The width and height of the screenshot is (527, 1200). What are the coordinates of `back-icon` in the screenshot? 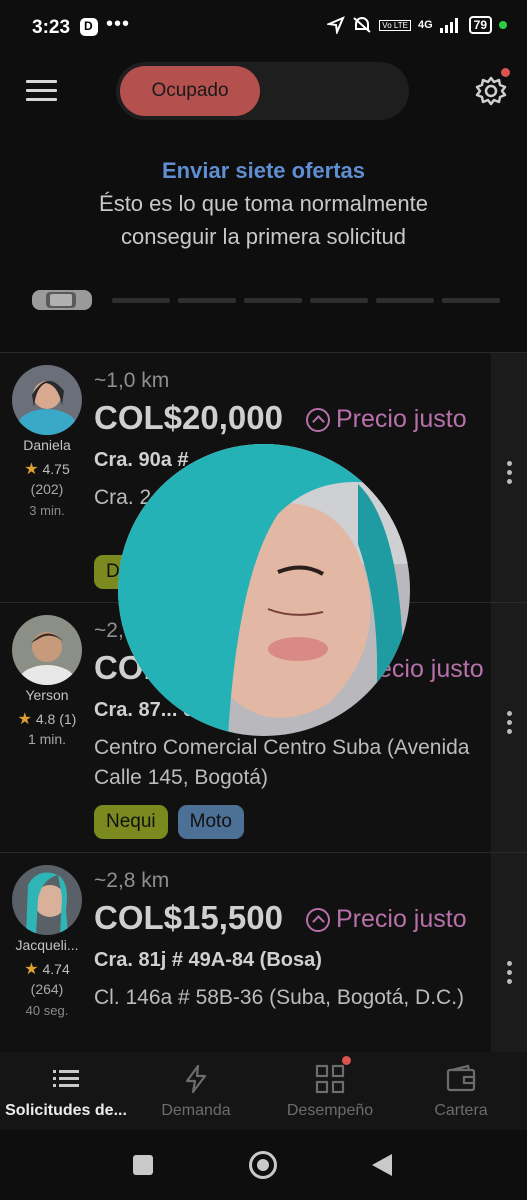 It's located at (382, 1165).